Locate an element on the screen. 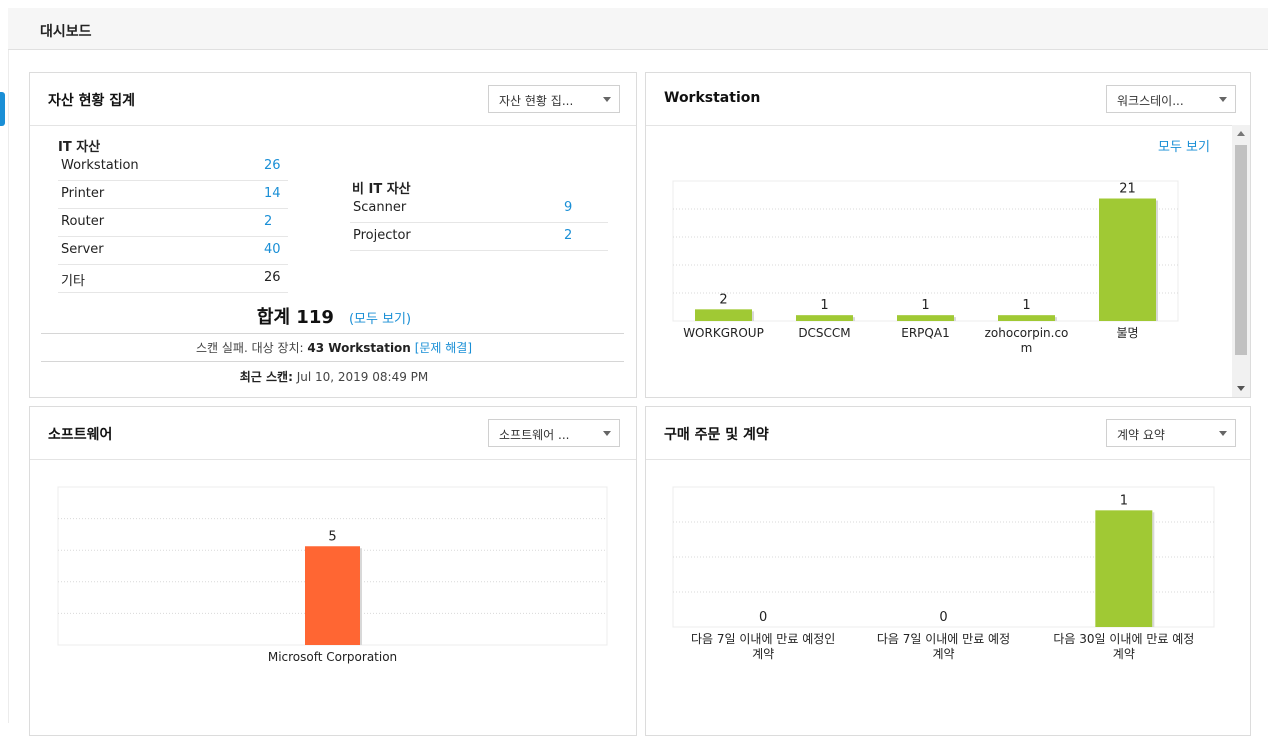  category-label: DCSCCM is located at coordinates (824, 333).